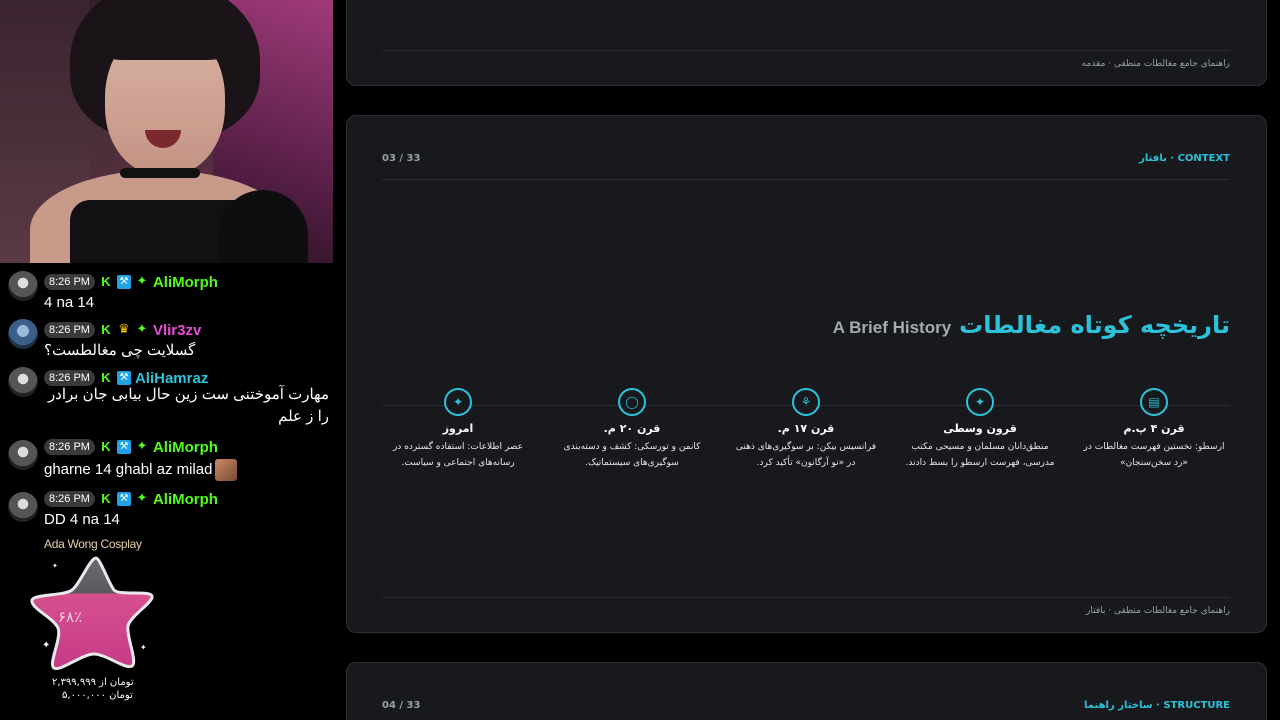 This screenshot has width=1280, height=720. What do you see at coordinates (166, 131) in the screenshot?
I see `webcam-feed` at bounding box center [166, 131].